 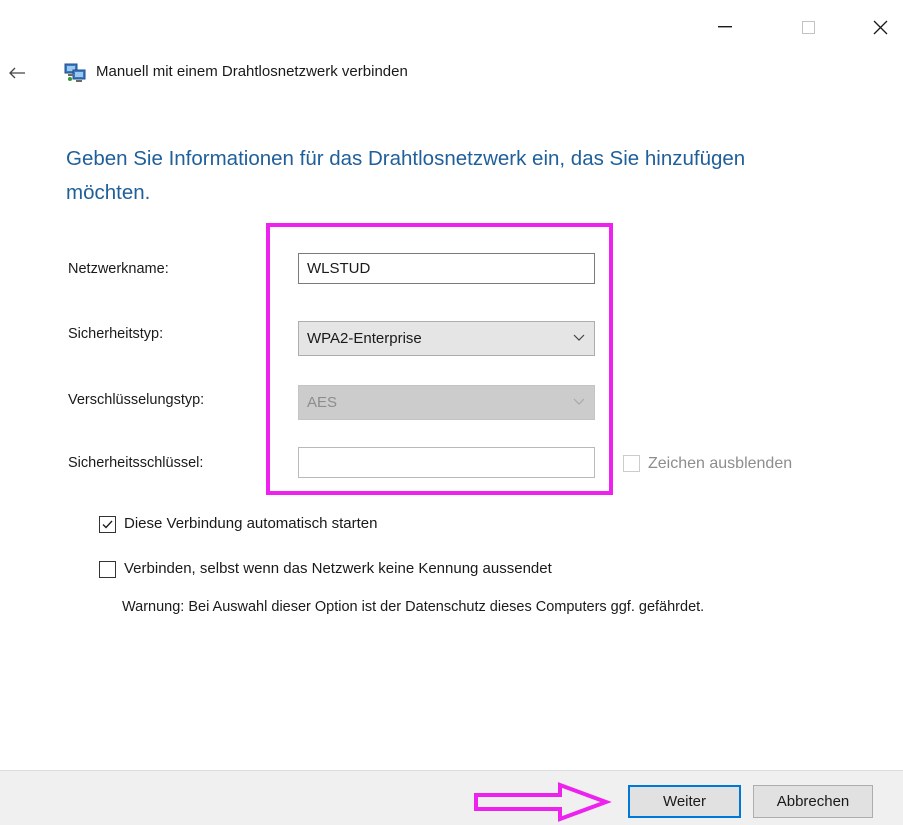 I want to click on close-button, so click(x=880, y=27).